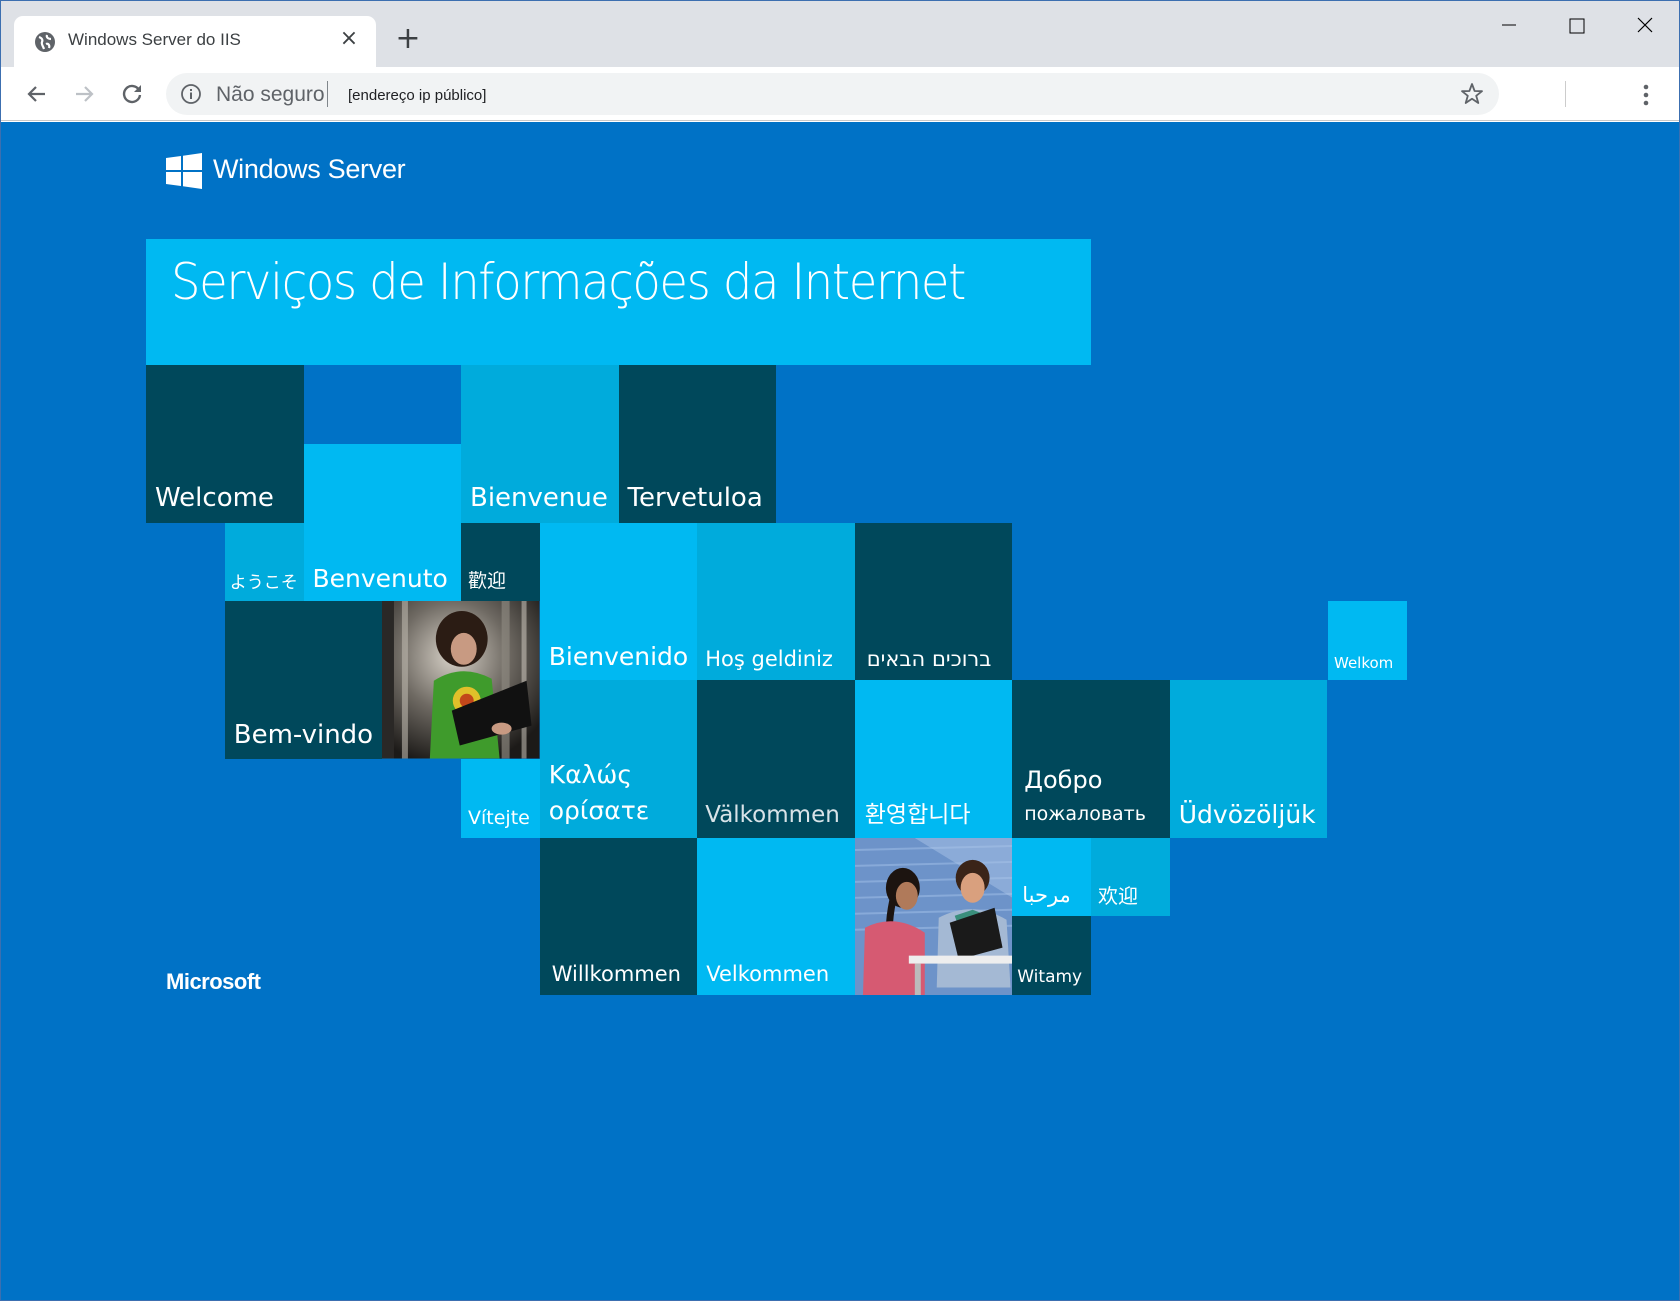 This screenshot has height=1301, width=1680. What do you see at coordinates (1565, 94) in the screenshot?
I see `toolbar-divider` at bounding box center [1565, 94].